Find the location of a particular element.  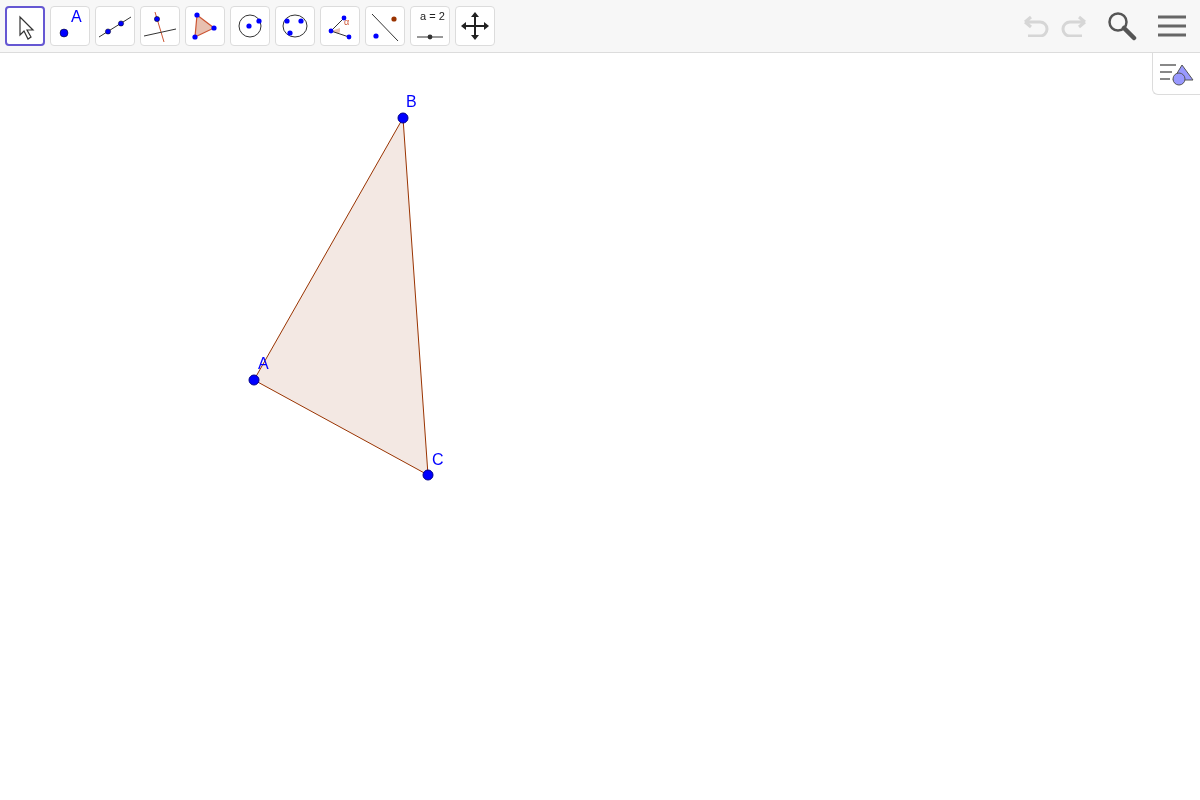

undo-icon is located at coordinates (1036, 26).